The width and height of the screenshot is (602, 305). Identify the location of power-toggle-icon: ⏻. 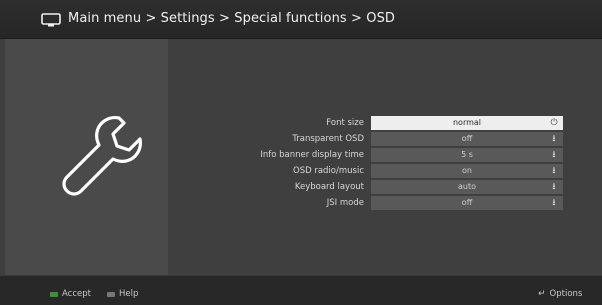
(554, 123).